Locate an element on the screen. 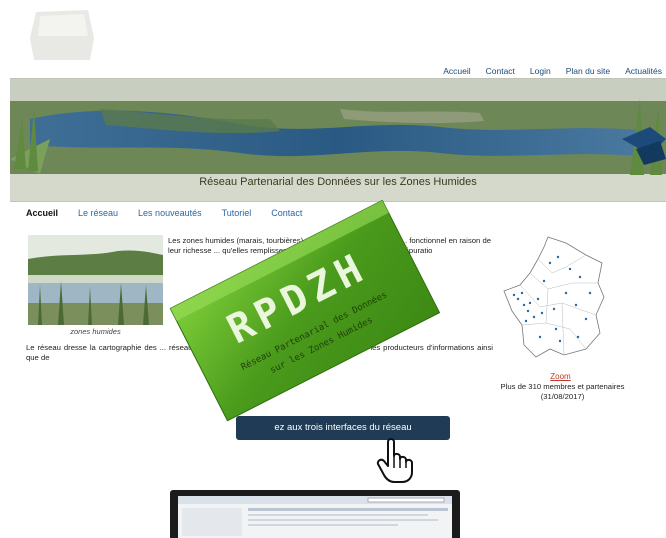  nav-accueil: Accueil is located at coordinates (42, 213).